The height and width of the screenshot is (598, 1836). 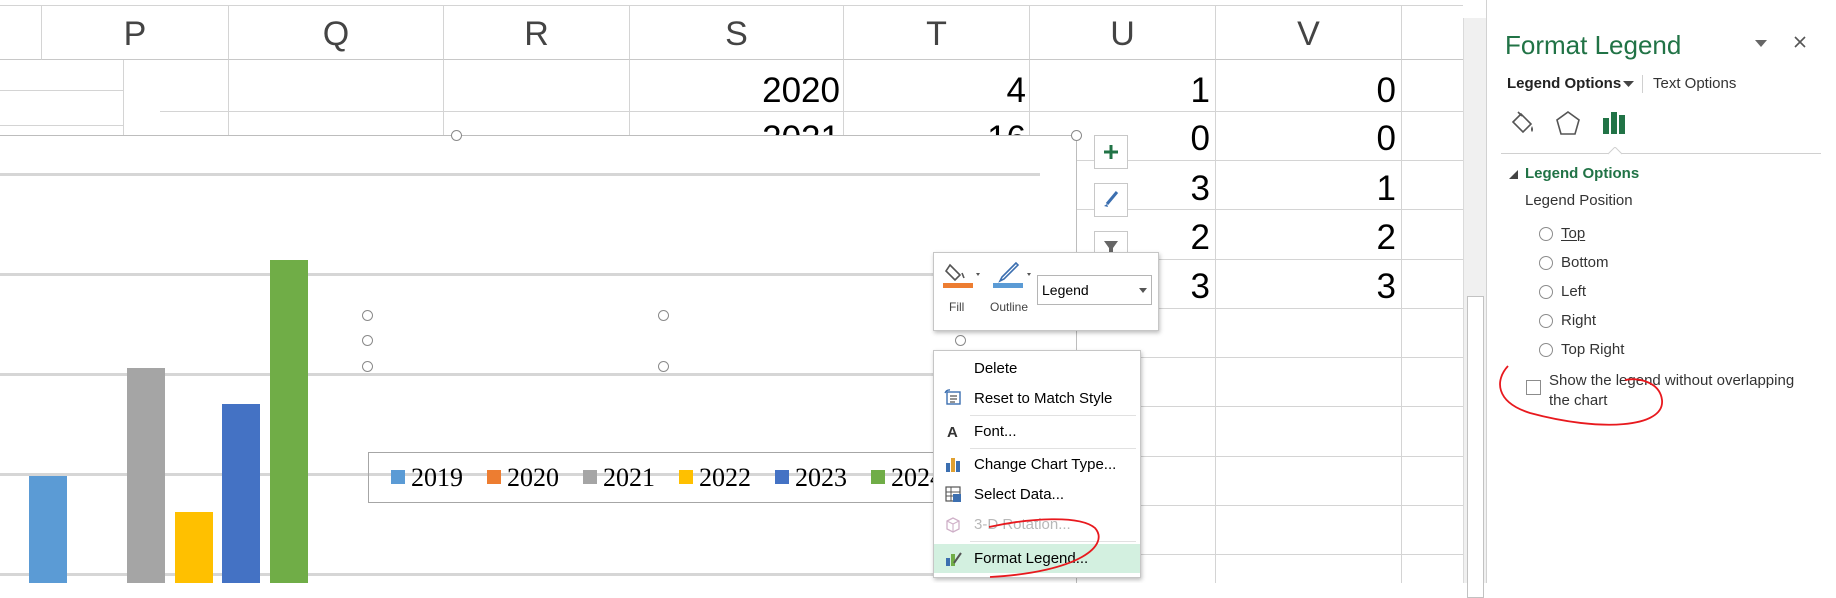 What do you see at coordinates (1585, 262) in the screenshot?
I see `radio-bottom-label: Bottom` at bounding box center [1585, 262].